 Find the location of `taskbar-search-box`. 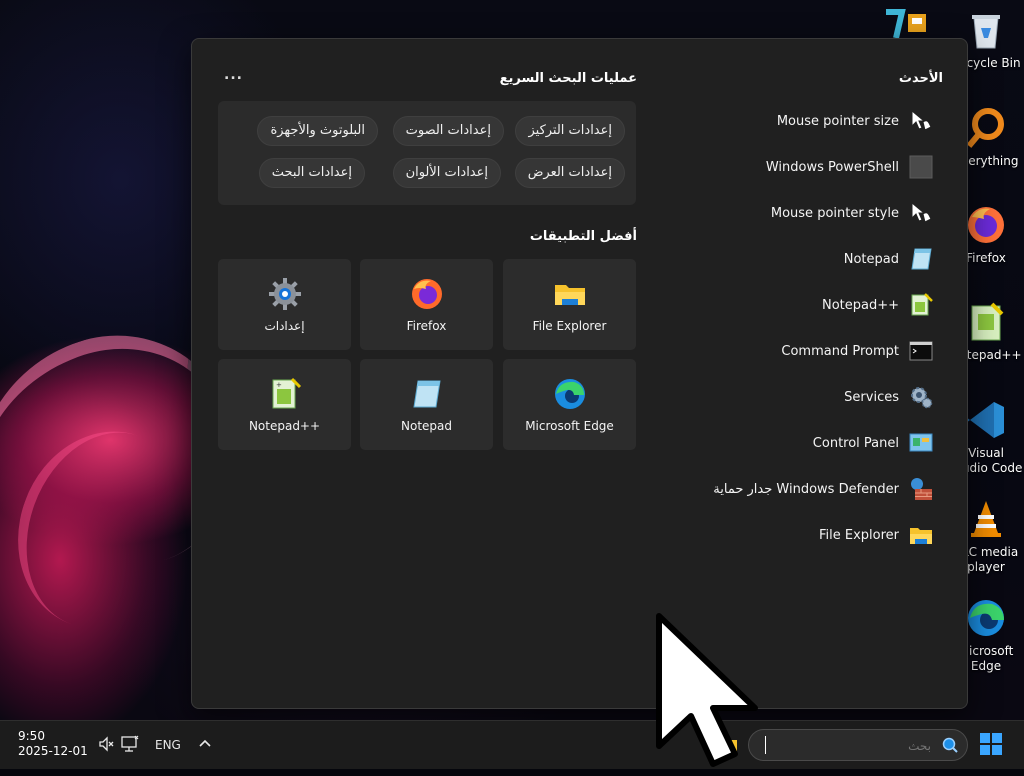

taskbar-search-box is located at coordinates (858, 745).